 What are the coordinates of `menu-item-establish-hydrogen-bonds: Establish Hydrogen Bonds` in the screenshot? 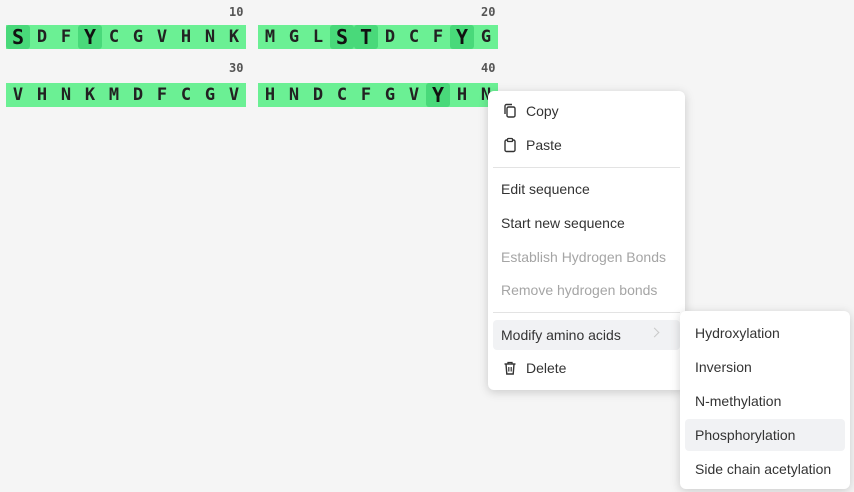 It's located at (586, 257).